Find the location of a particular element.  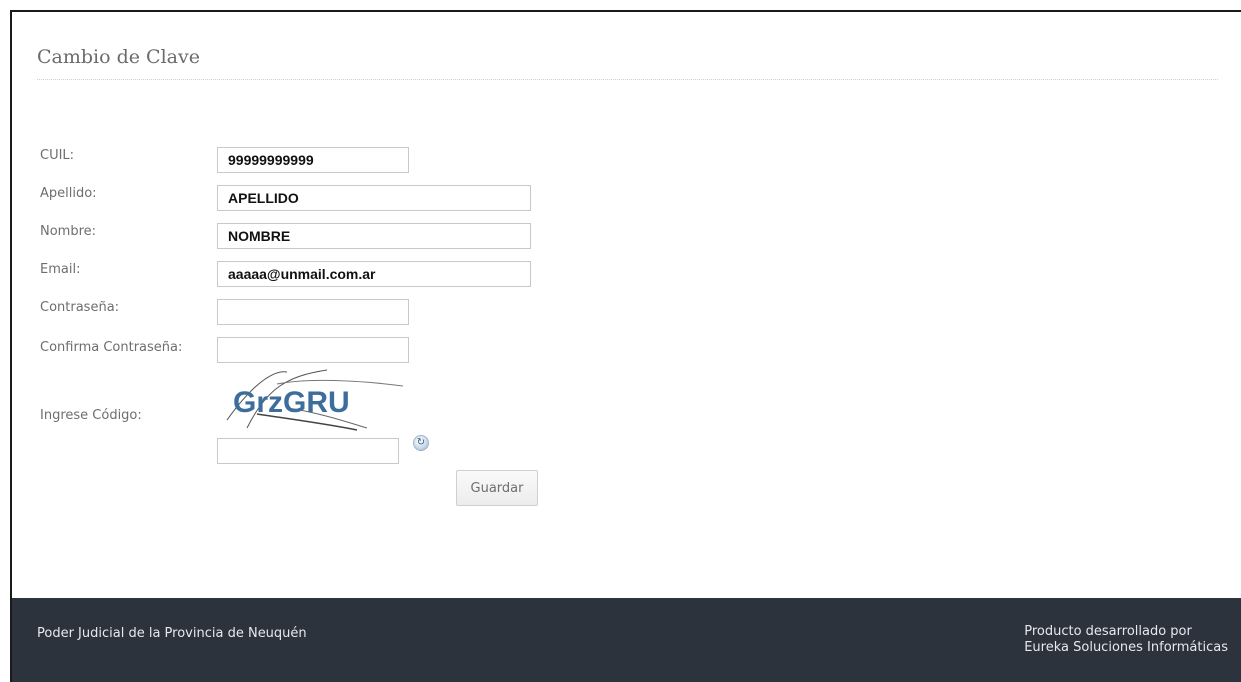

captcha-field is located at coordinates (308, 451).